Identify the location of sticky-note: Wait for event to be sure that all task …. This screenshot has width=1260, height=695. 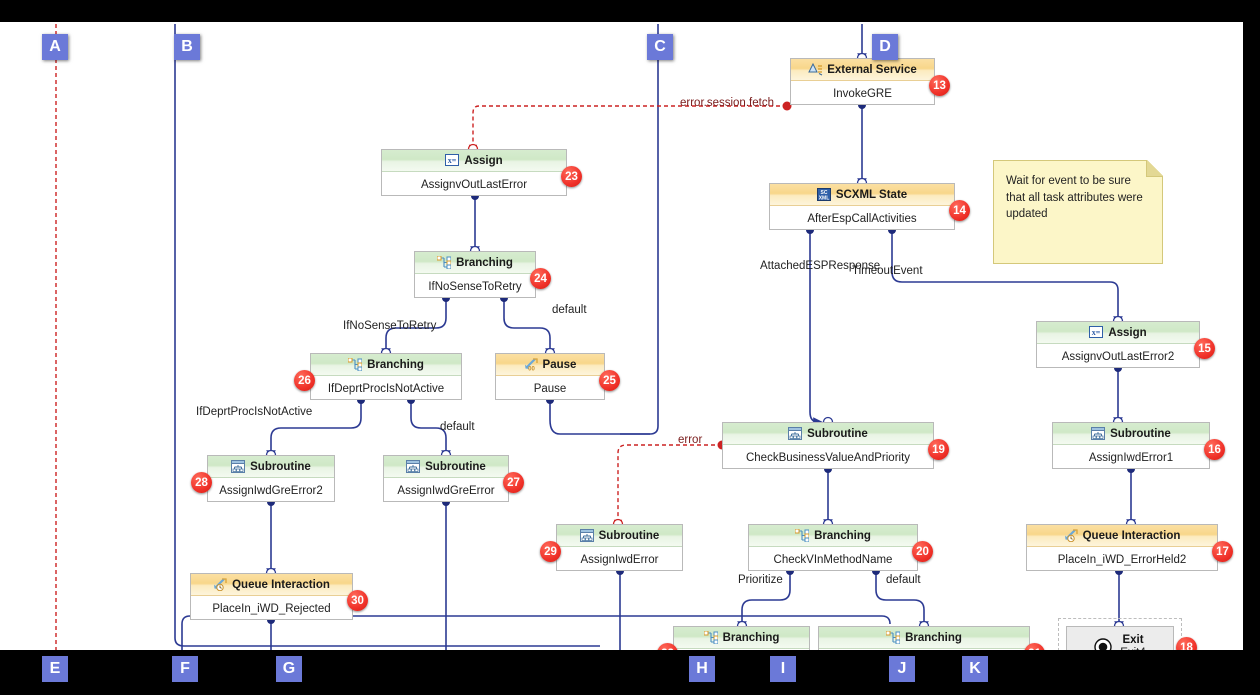
(1078, 212).